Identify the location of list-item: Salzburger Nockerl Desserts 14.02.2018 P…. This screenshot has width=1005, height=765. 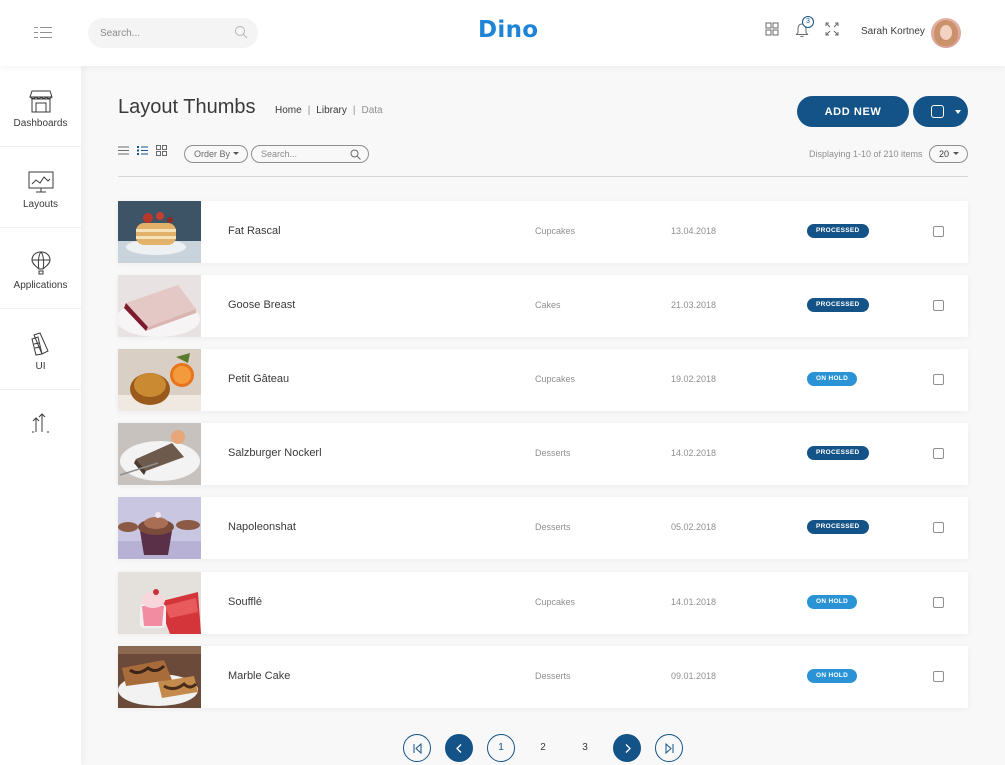
(543, 454).